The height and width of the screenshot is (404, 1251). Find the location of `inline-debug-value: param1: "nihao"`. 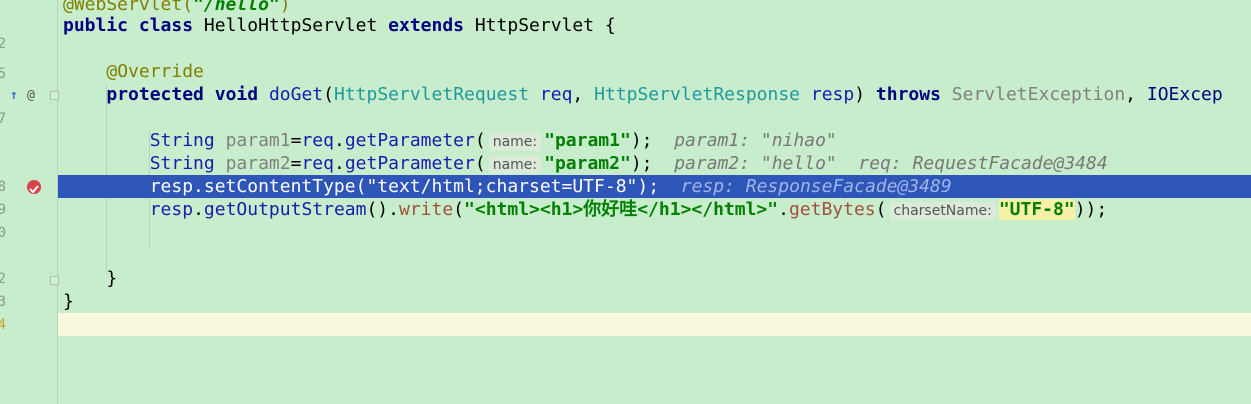

inline-debug-value: param1: "nihao" is located at coordinates (755, 140).